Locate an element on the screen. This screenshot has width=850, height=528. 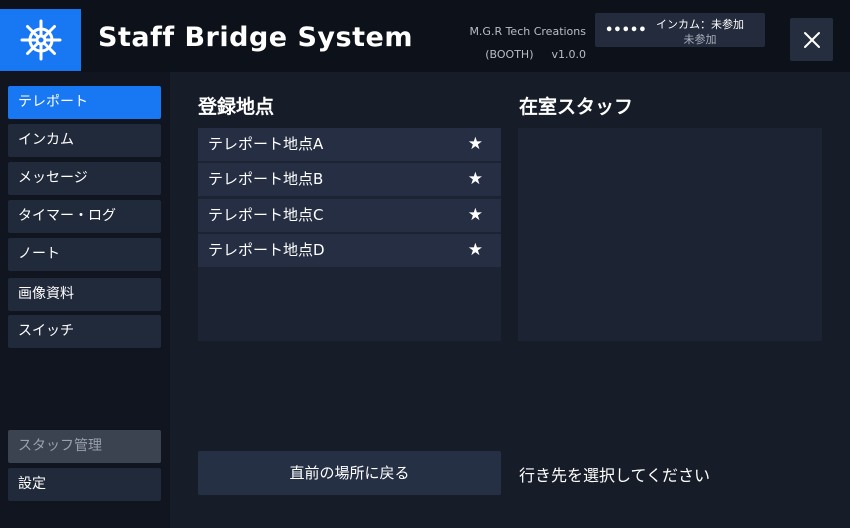
location-row: テレポート地点A ★ is located at coordinates (349, 144).